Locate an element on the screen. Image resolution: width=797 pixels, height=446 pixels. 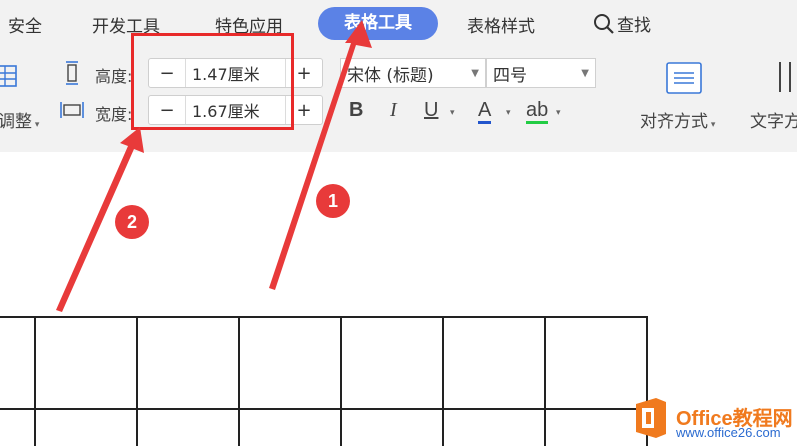
badge-1: 1 is located at coordinates (333, 201).